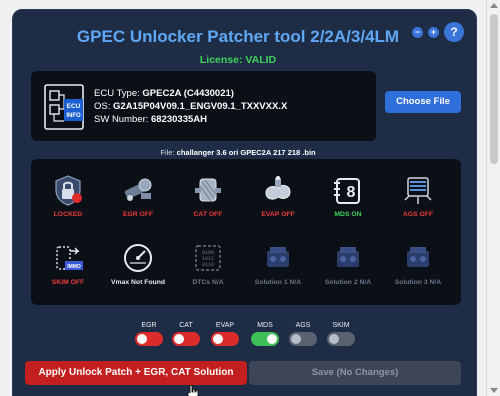  Describe the element at coordinates (68, 190) in the screenshot. I see `lock-shield-icon` at that location.